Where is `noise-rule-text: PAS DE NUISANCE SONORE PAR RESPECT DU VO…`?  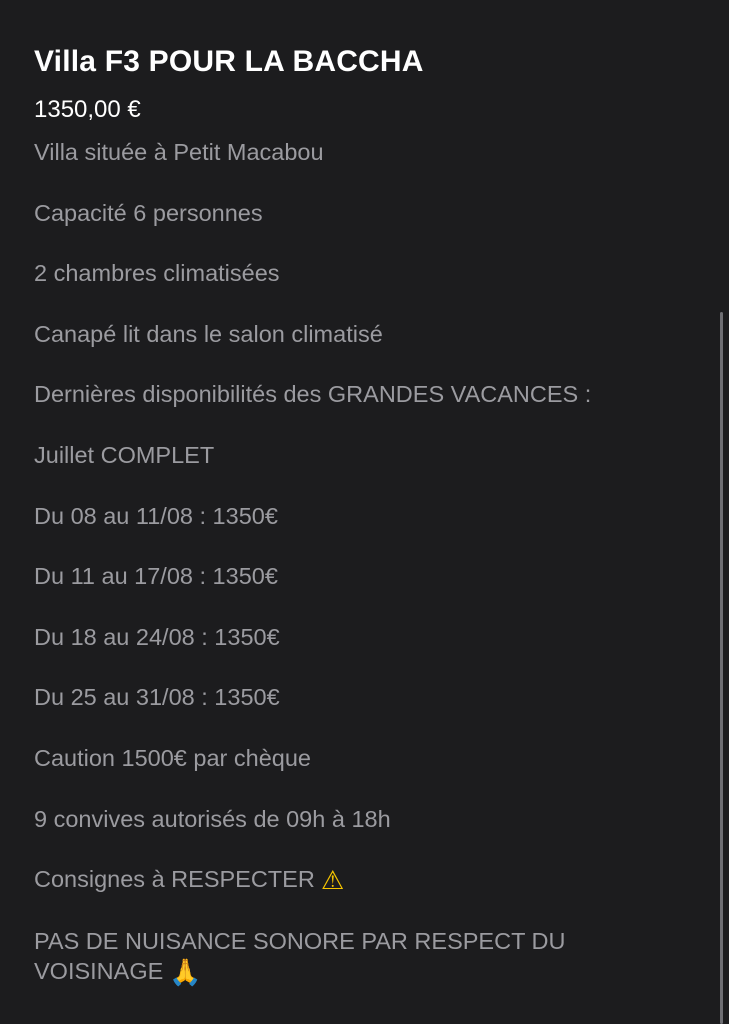 noise-rule-text: PAS DE NUISANCE SONORE PAR RESPECT DU VO… is located at coordinates (300, 955).